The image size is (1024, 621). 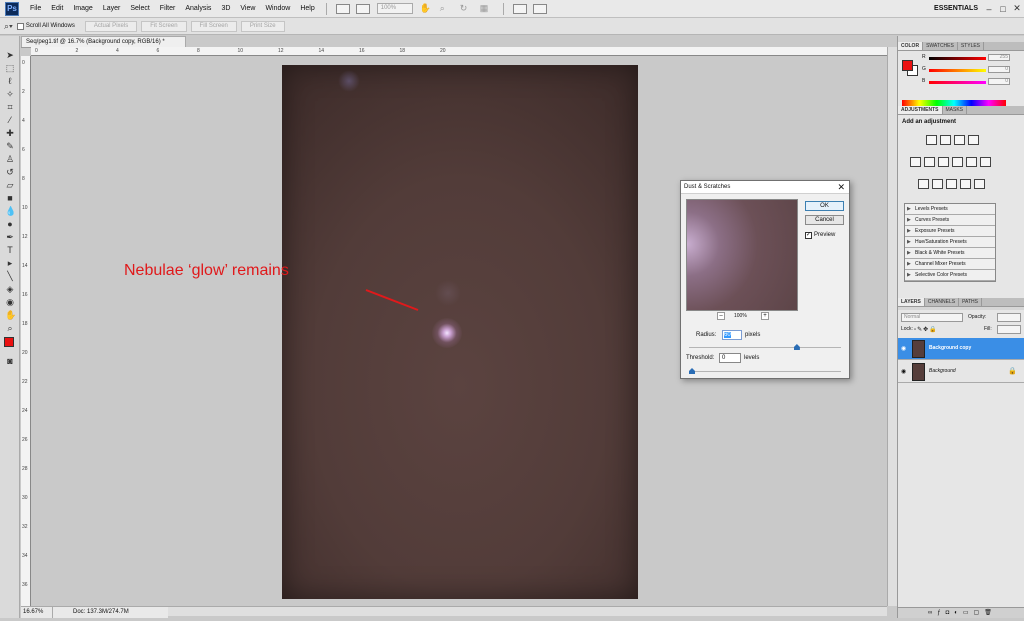 I want to click on vertical-scrollbar, so click(x=892, y=326).